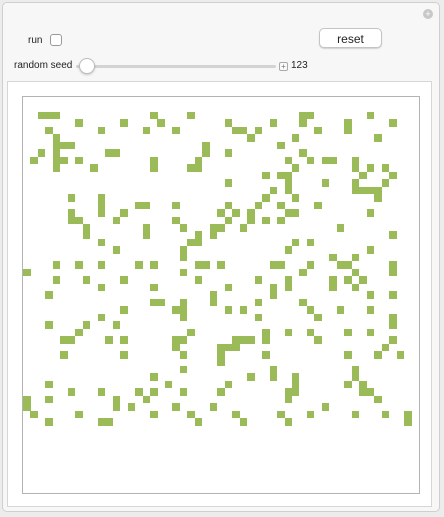  What do you see at coordinates (56, 40) in the screenshot?
I see `run-checkbox` at bounding box center [56, 40].